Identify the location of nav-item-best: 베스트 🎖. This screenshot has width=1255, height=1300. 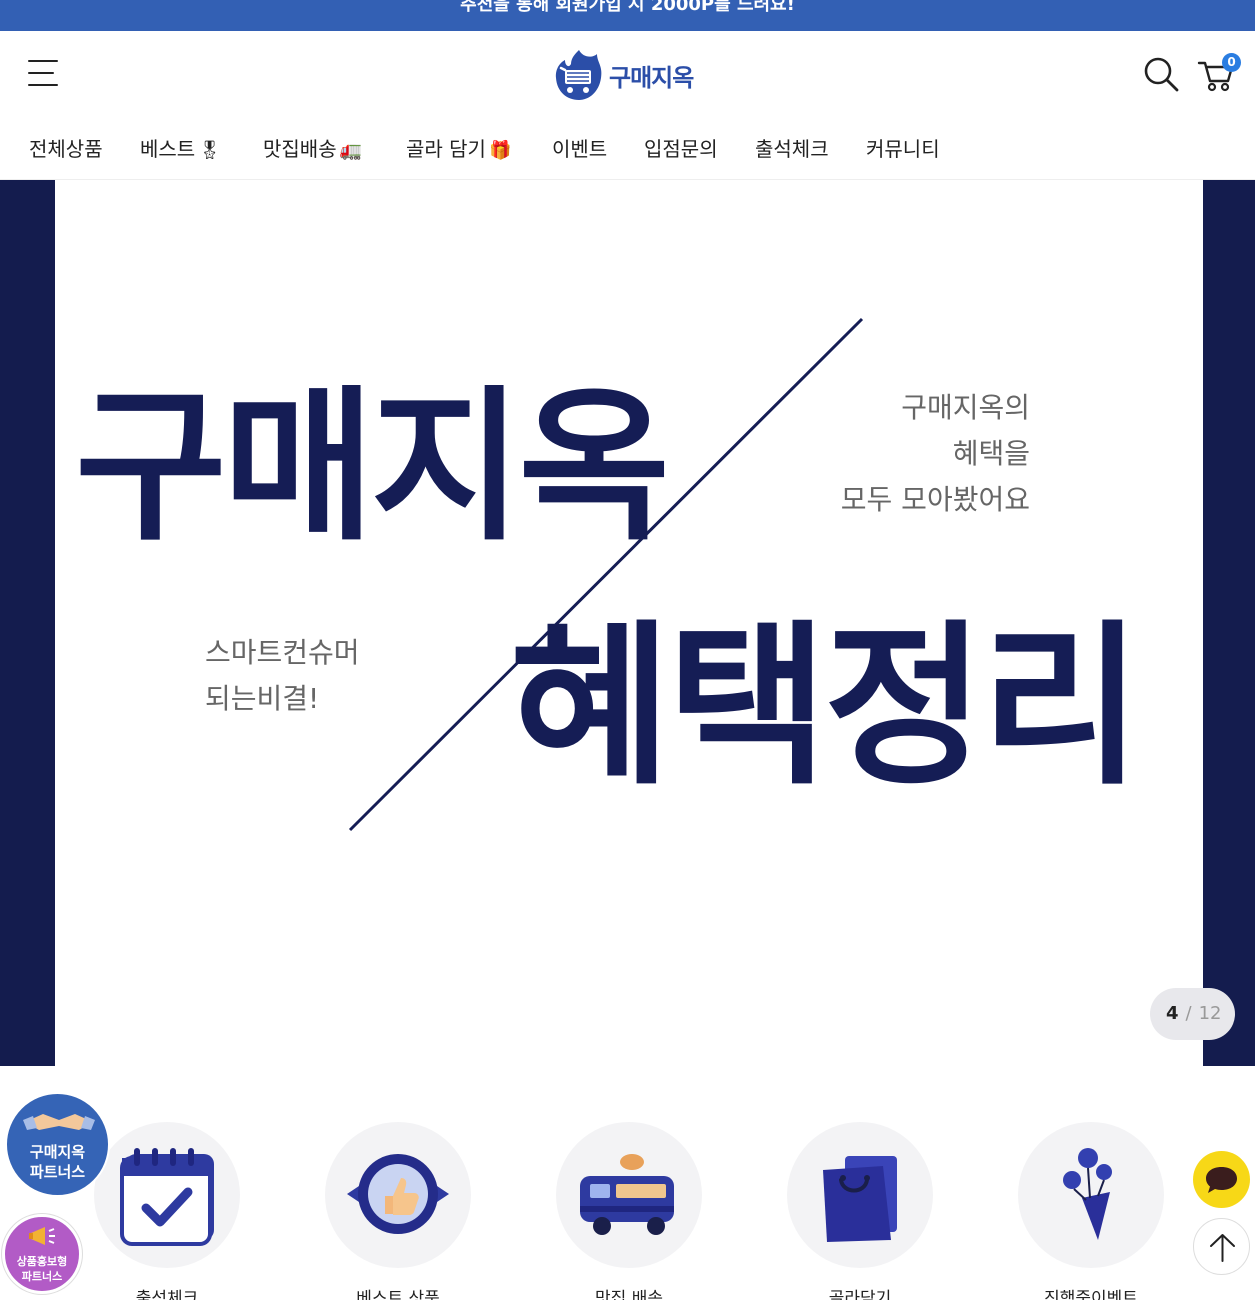
(180, 147).